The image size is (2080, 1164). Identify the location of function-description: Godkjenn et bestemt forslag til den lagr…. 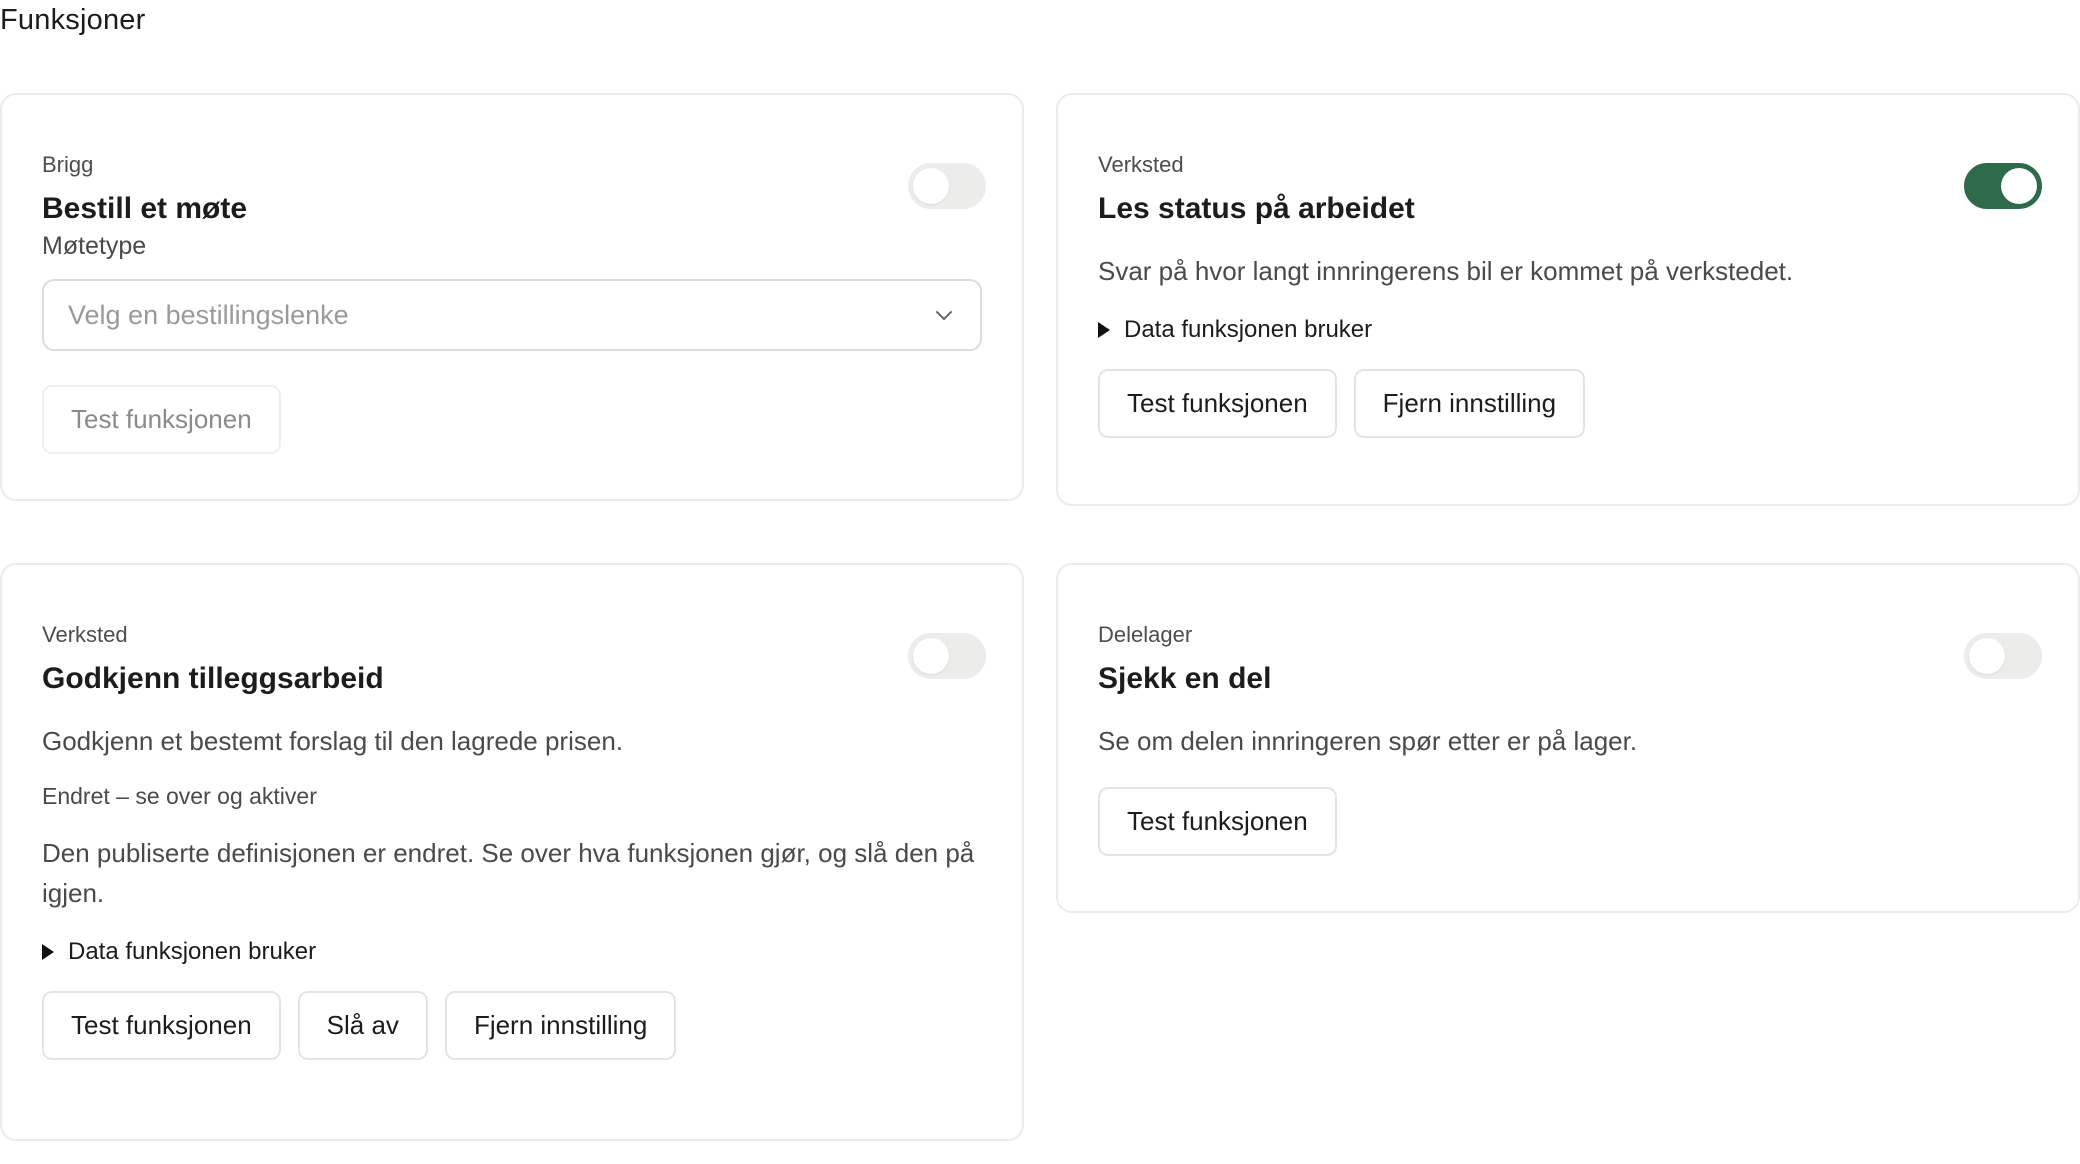
(333, 741).